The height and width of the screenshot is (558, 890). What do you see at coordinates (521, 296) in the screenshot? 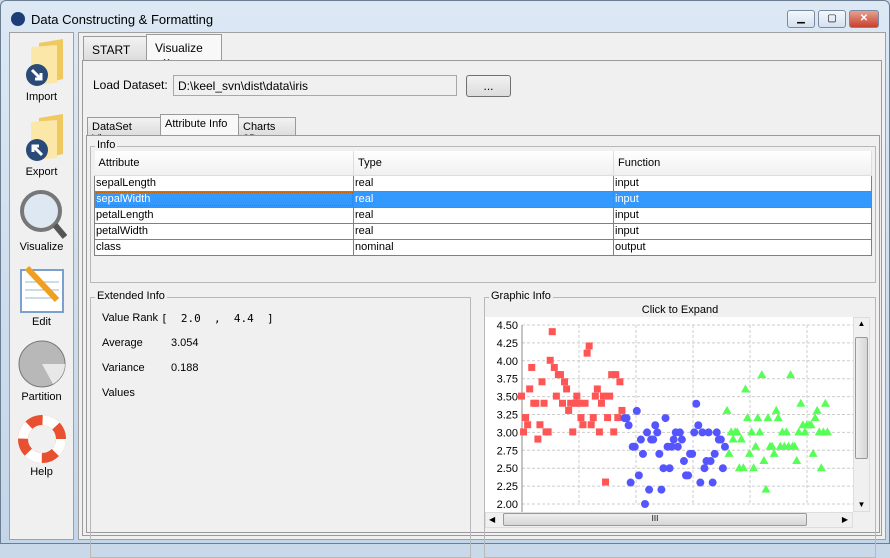
I see `graphic-info-title: Graphic Info` at bounding box center [521, 296].